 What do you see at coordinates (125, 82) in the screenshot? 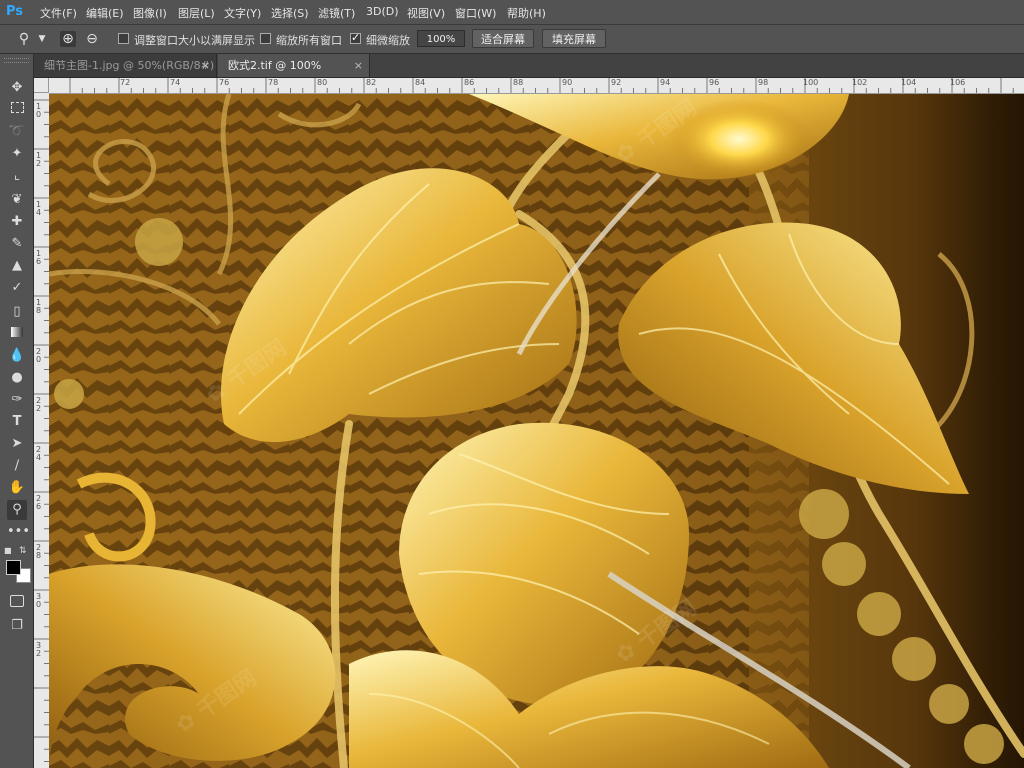
I see `ruler-label: 72` at bounding box center [125, 82].